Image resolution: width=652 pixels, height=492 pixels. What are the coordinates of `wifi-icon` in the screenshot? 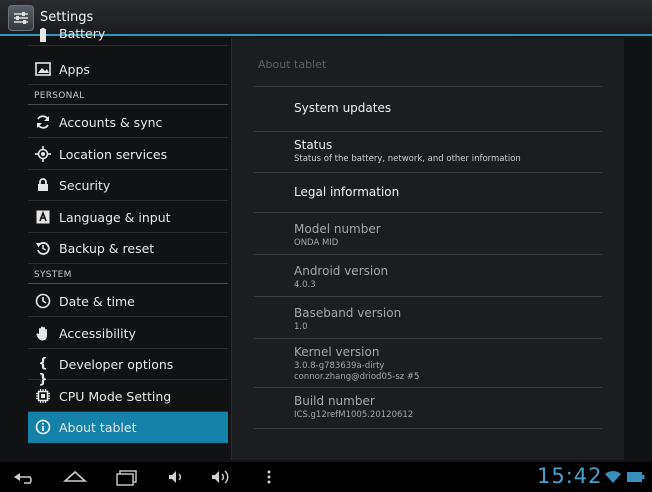 It's located at (613, 476).